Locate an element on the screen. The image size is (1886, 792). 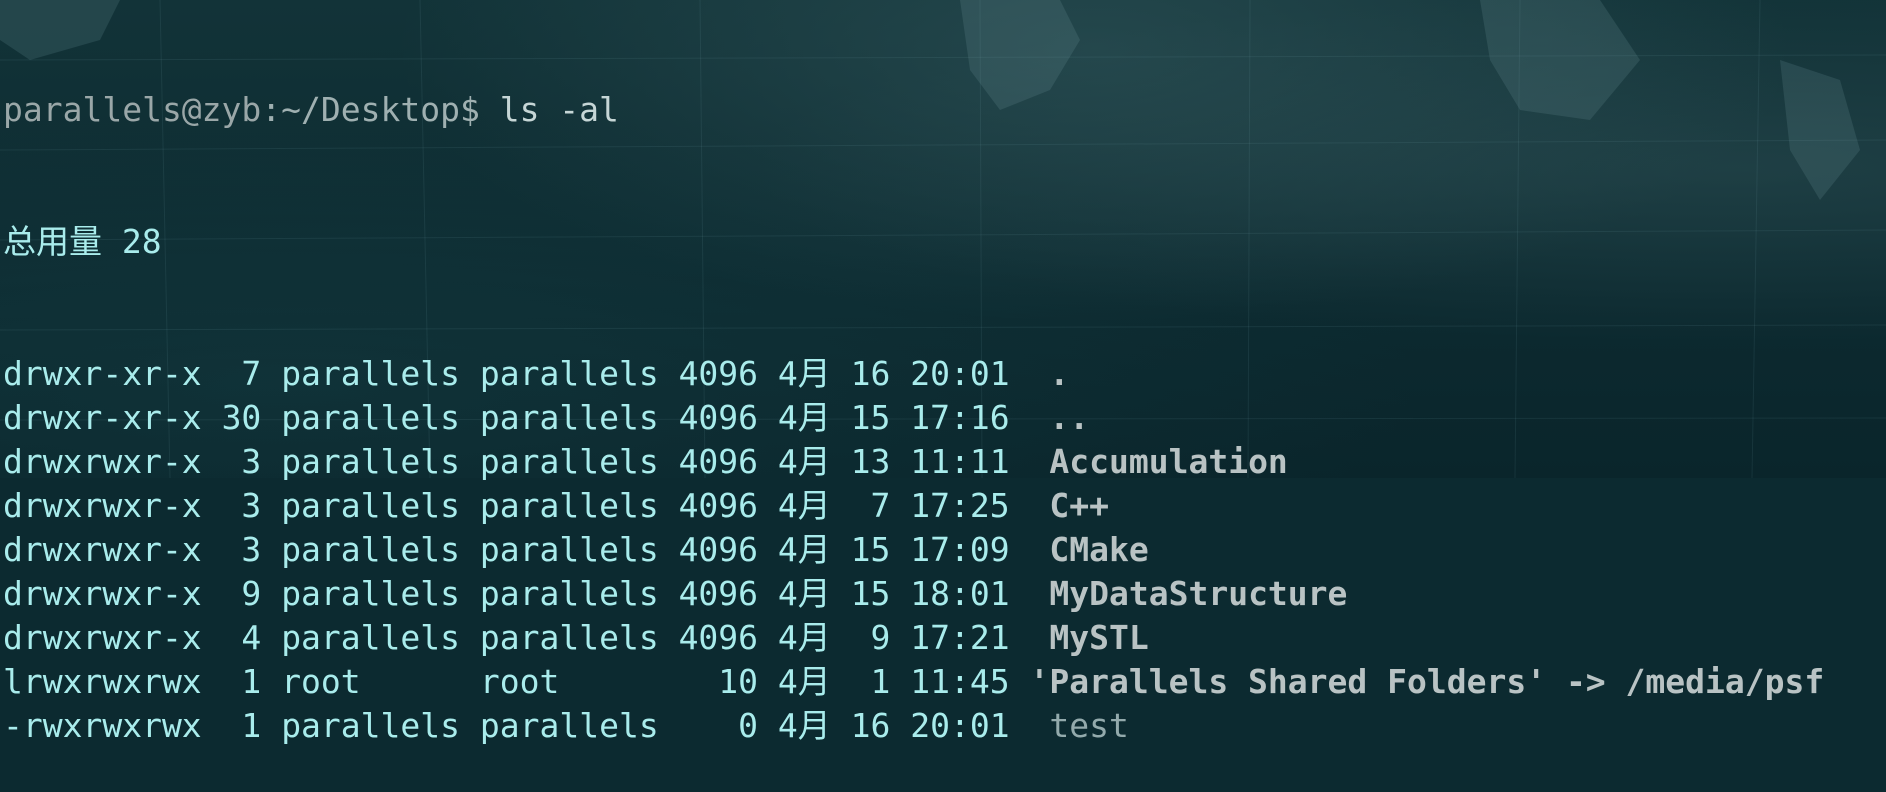
entry-name: 'Parallels Shared Folders' -> /media/psf is located at coordinates (1427, 681).